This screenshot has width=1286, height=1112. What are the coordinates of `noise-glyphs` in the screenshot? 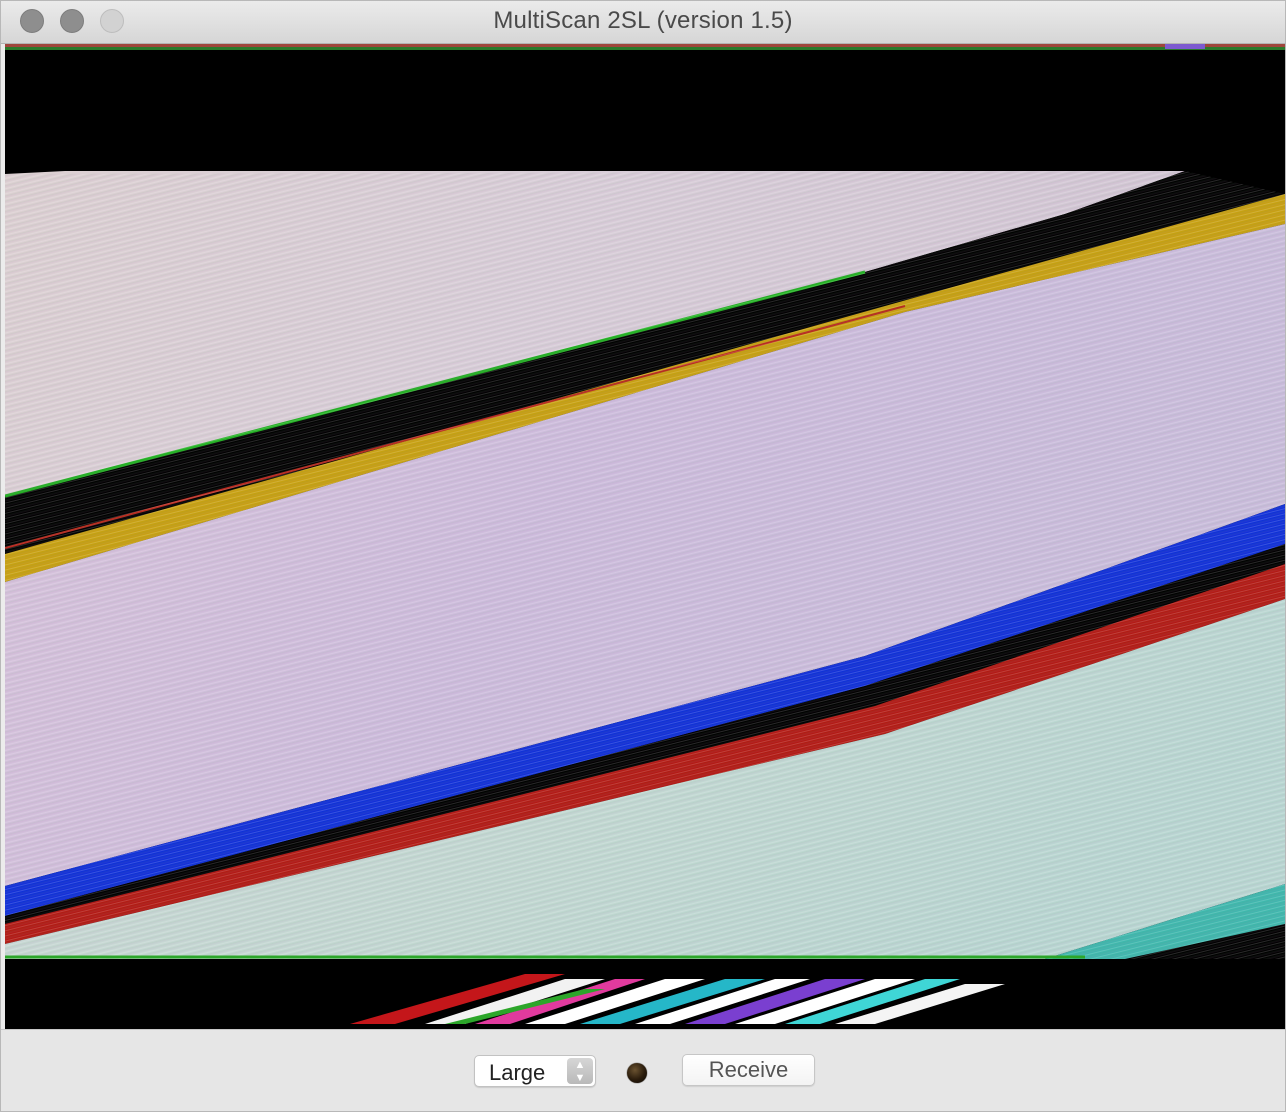 It's located at (677, 999).